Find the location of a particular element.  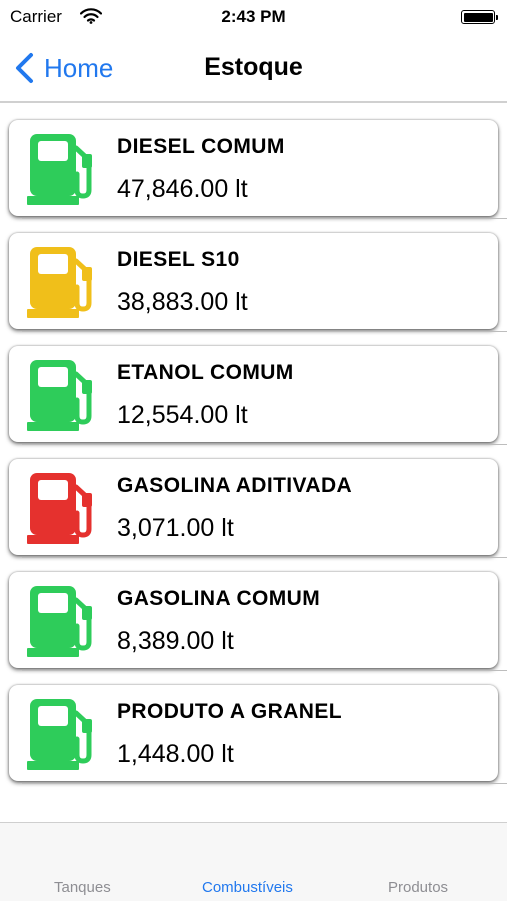

product-card: ETANOL COMUM 12,554.00 lt is located at coordinates (253, 394).